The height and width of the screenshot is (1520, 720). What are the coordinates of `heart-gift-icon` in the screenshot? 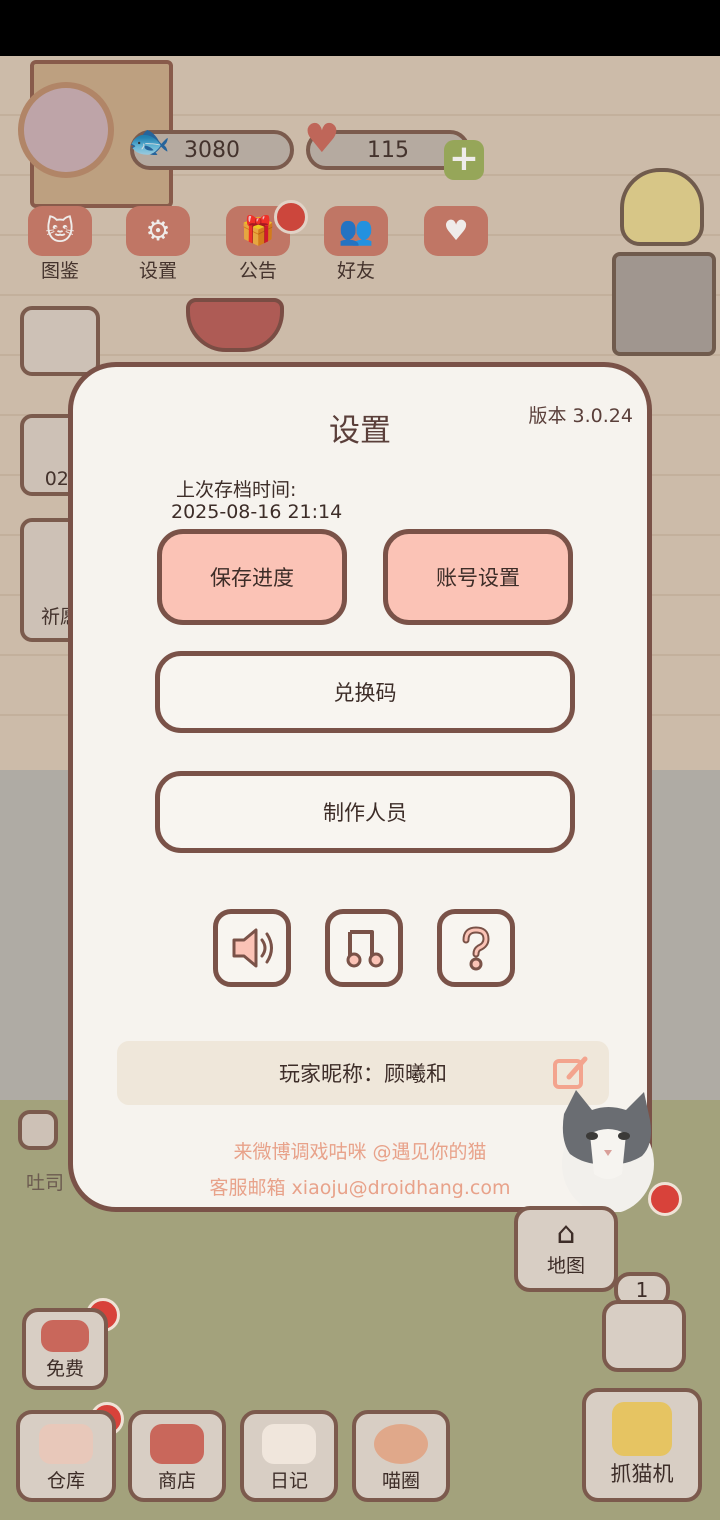 It's located at (65, 1336).